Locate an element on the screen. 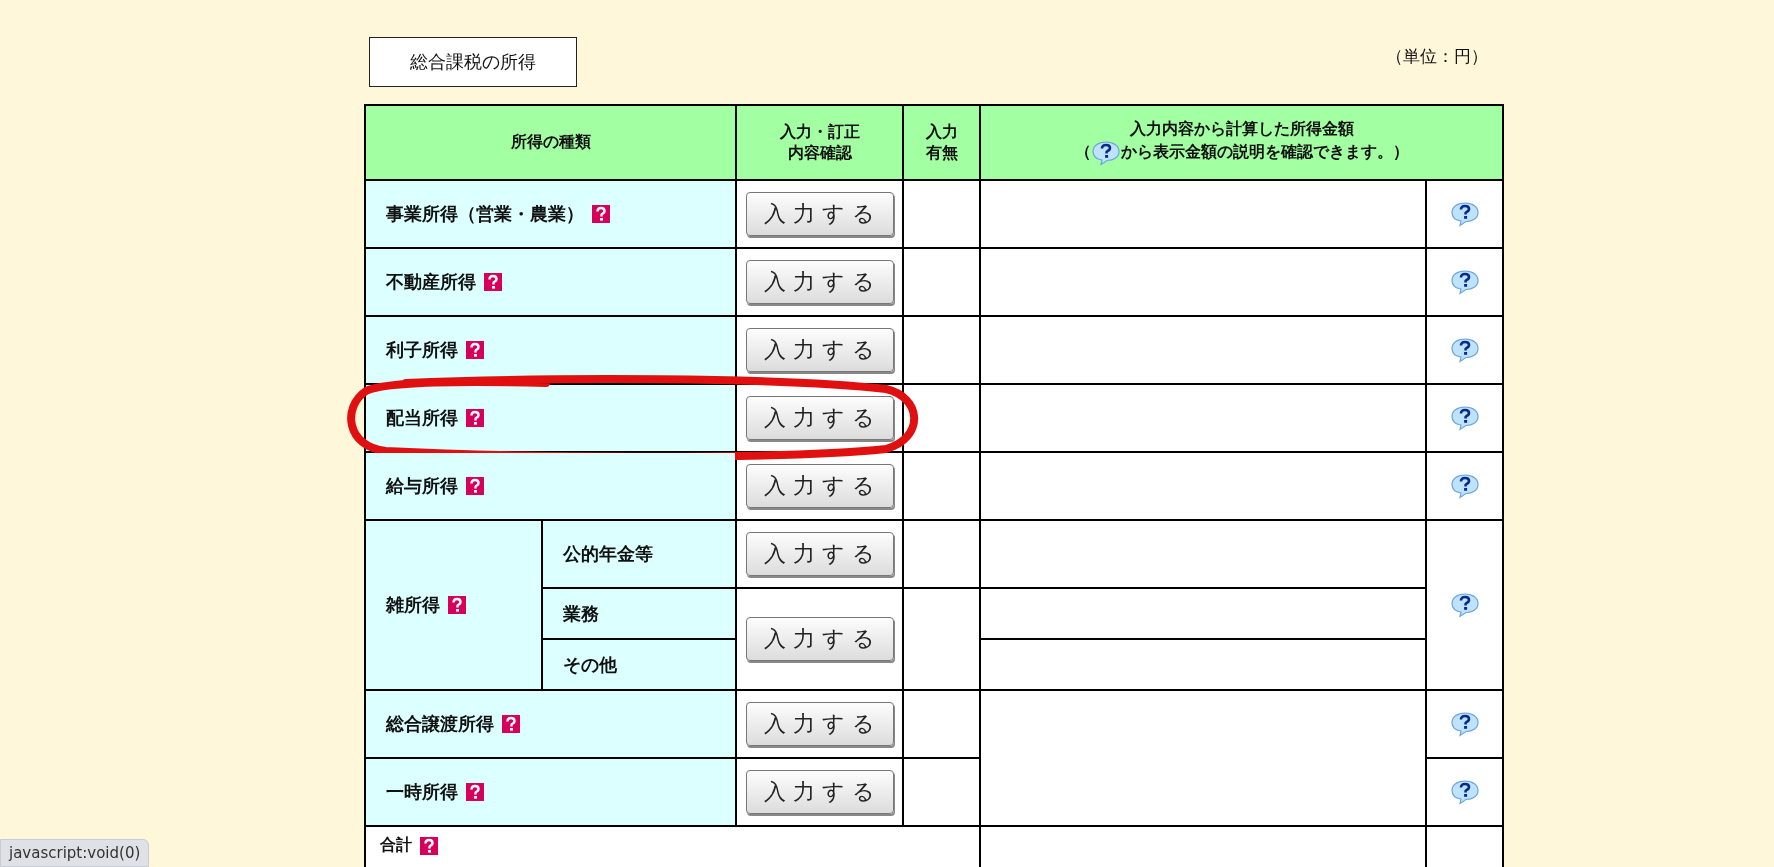 Image resolution: width=1774 pixels, height=867 pixels. income-type-label: 給与所得 is located at coordinates (422, 486).